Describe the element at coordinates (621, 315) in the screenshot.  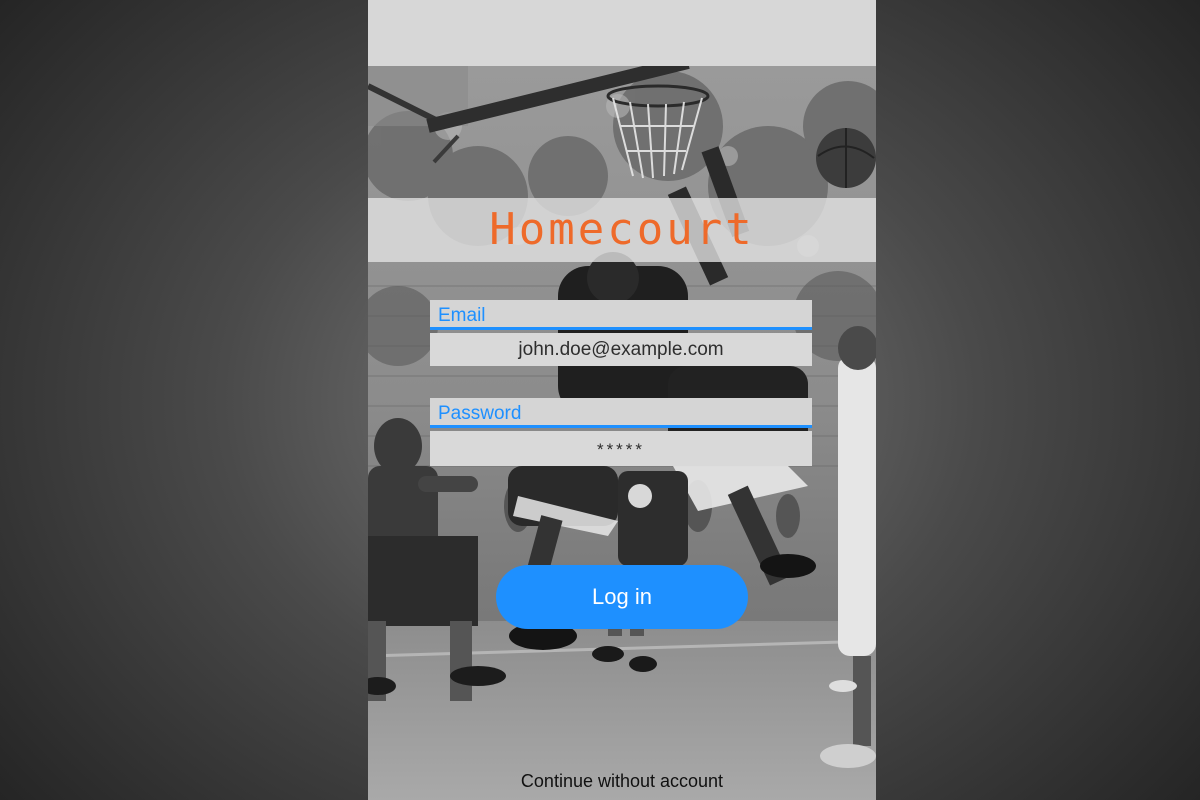
I see `email-label: Email` at that location.